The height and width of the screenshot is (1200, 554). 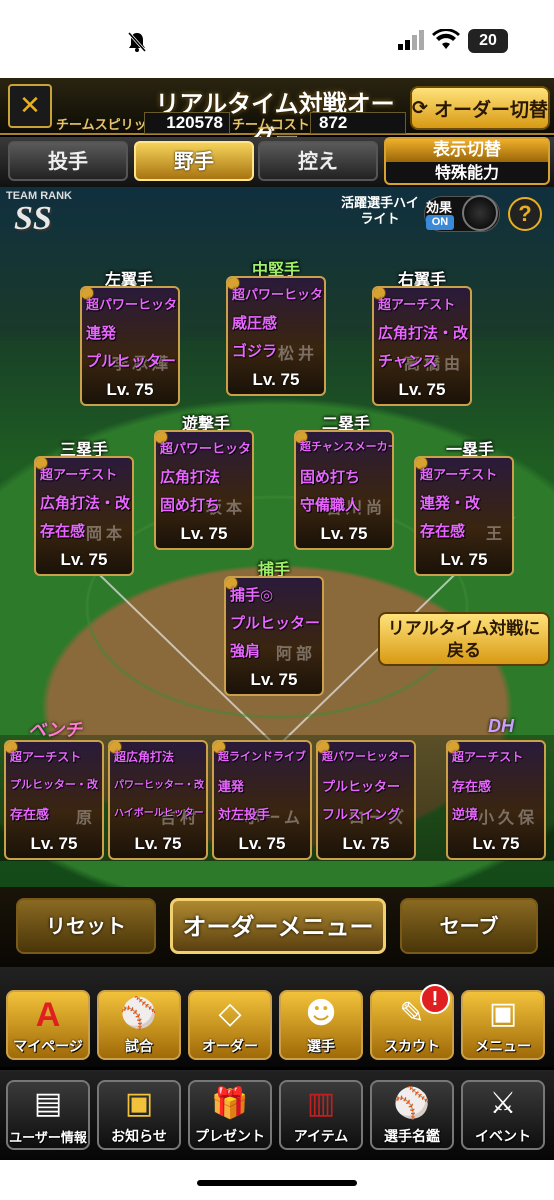 What do you see at coordinates (230, 1103) in the screenshot?
I see `gift-icon: 🎁` at bounding box center [230, 1103].